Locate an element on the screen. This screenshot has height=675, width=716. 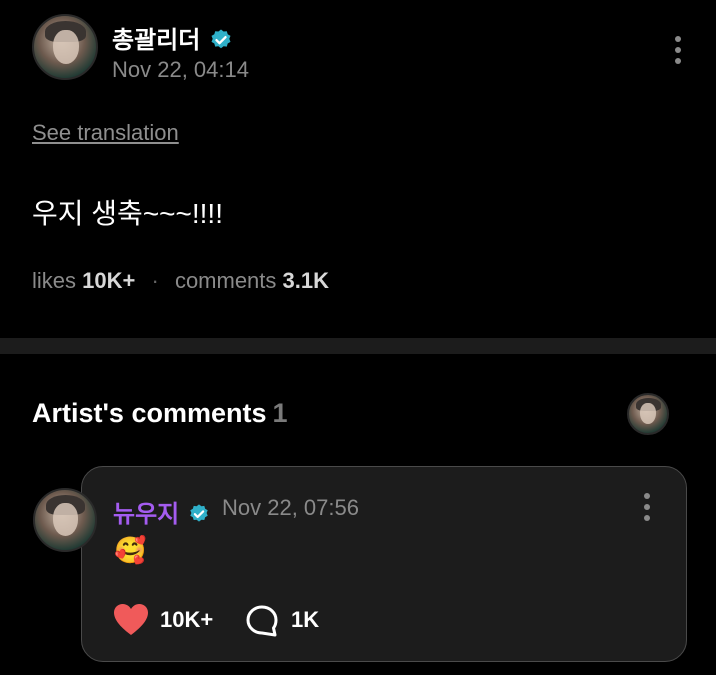
author-avatar is located at coordinates (65, 47).